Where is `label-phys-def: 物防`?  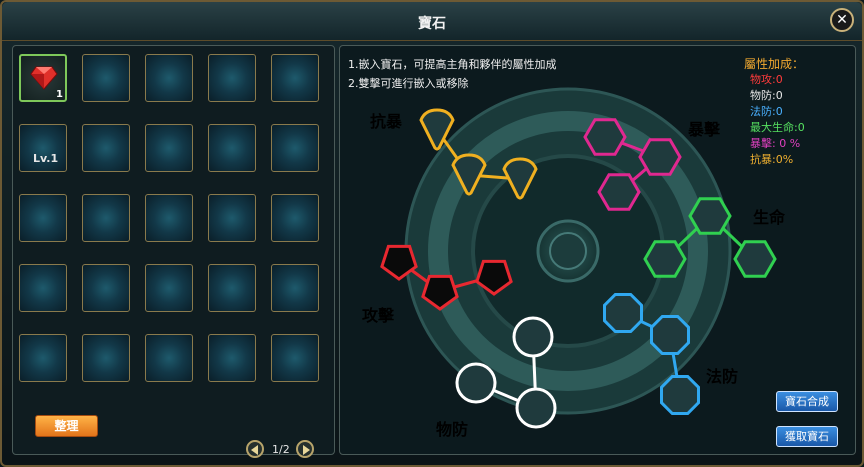
label-phys-def: 物防 is located at coordinates (452, 429).